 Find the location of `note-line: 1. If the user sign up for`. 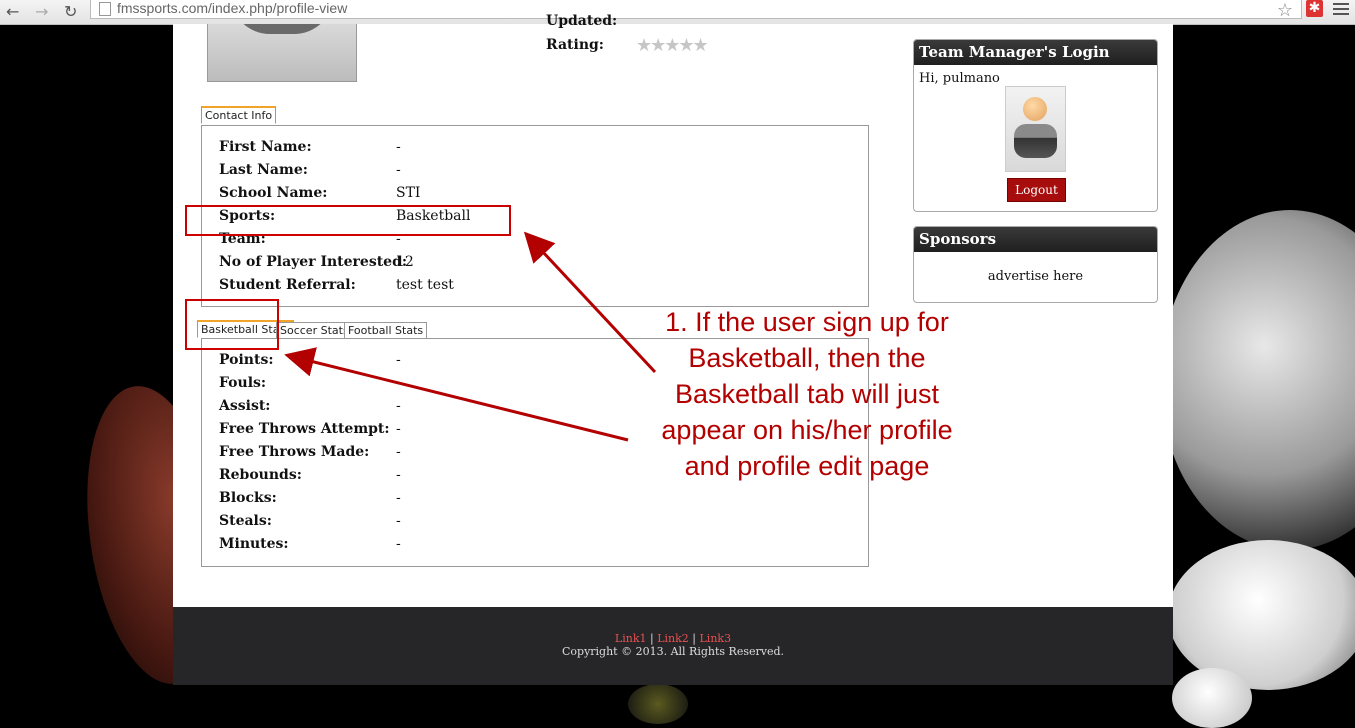

note-line: 1. If the user sign up for is located at coordinates (807, 322).